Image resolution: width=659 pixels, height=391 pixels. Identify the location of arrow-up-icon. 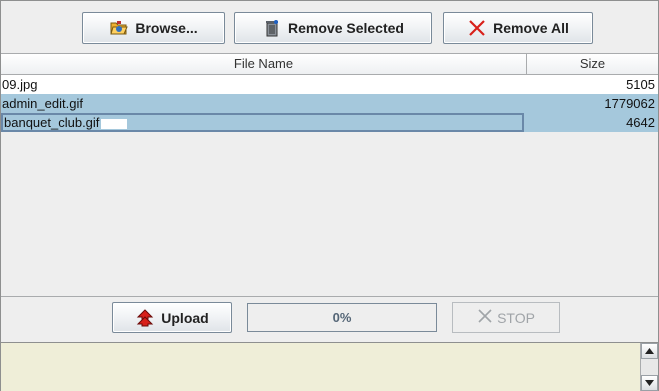
(649, 351).